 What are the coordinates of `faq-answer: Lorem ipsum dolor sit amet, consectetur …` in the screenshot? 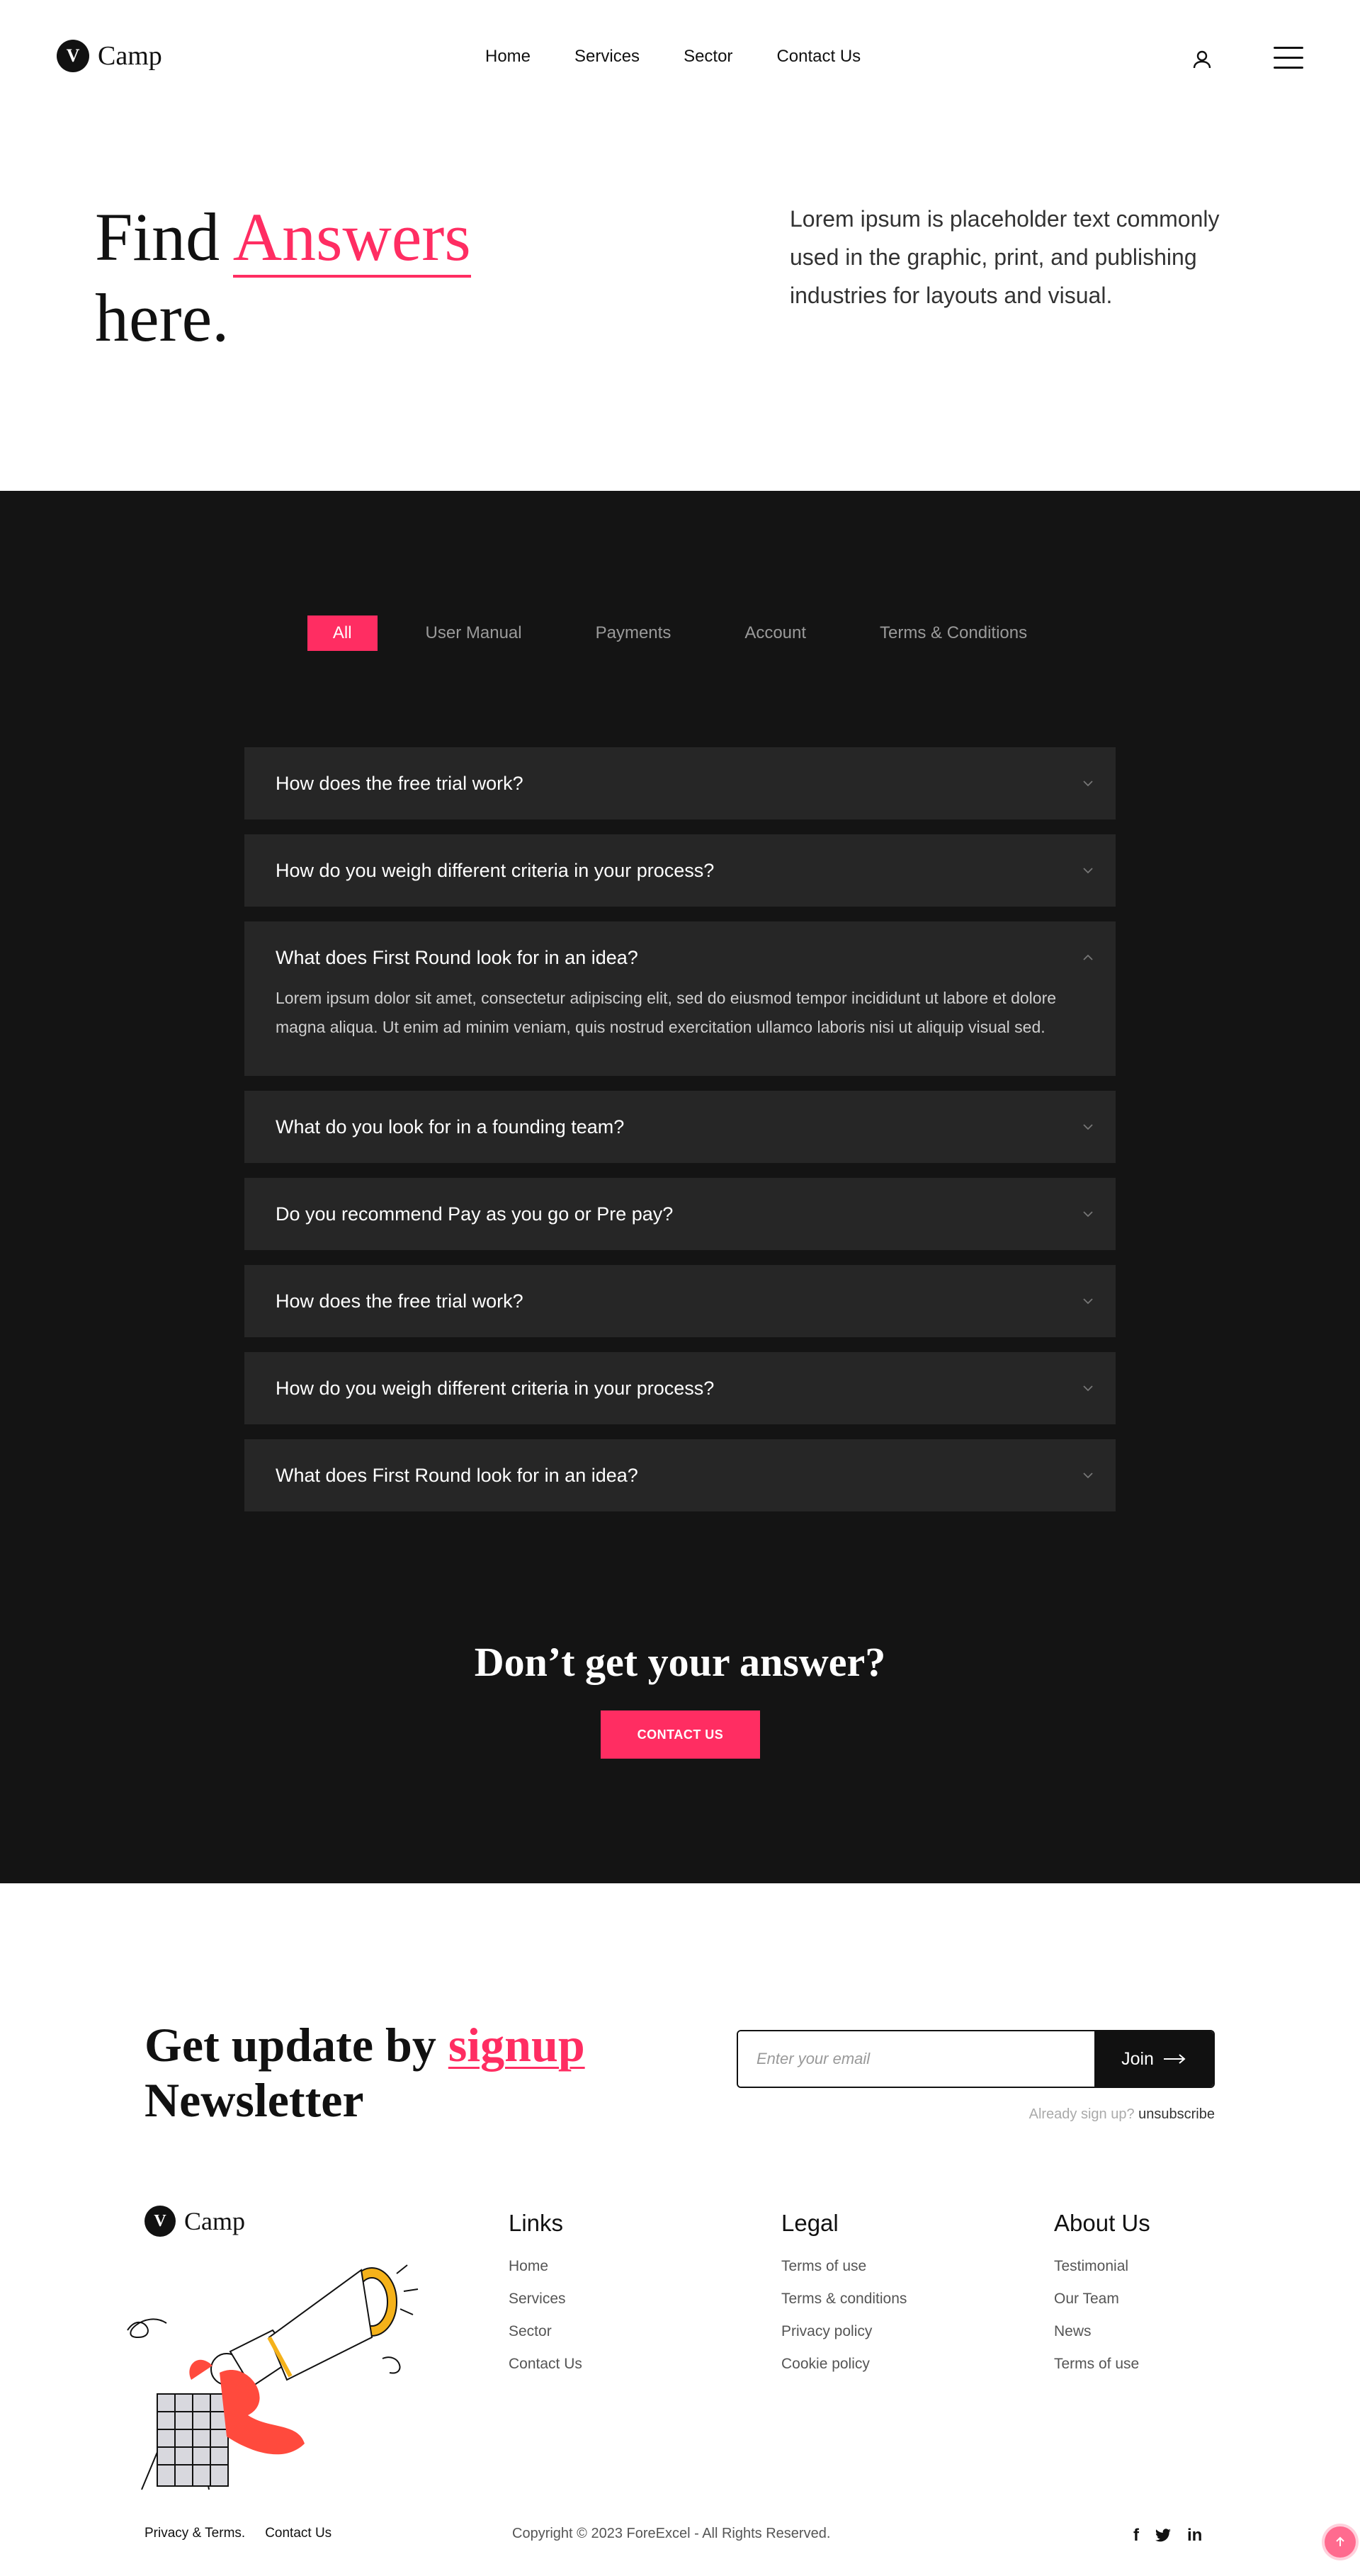 It's located at (667, 1012).